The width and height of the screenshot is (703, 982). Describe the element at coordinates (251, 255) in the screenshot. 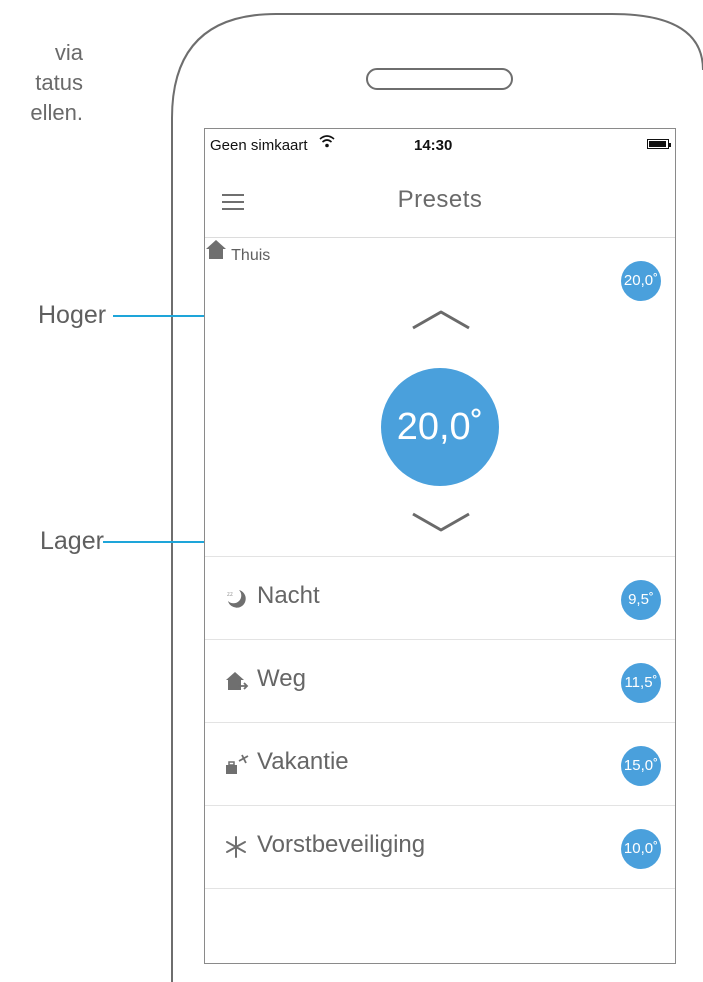

I see `preset-label: Thuis` at that location.